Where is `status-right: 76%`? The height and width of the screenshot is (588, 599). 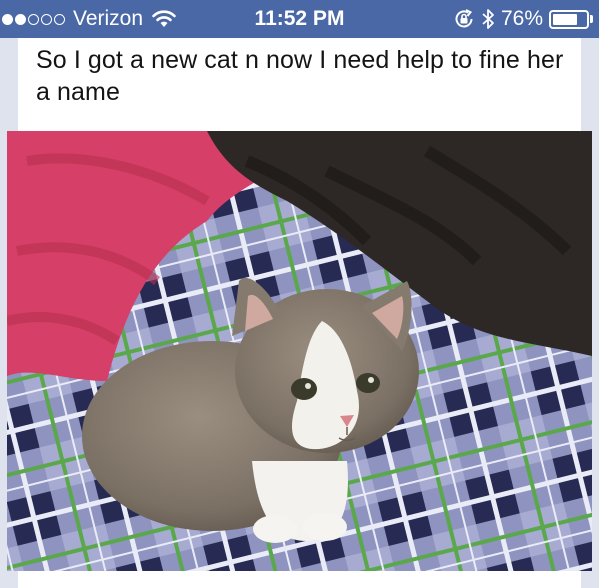
status-right: 76% is located at coordinates (523, 19).